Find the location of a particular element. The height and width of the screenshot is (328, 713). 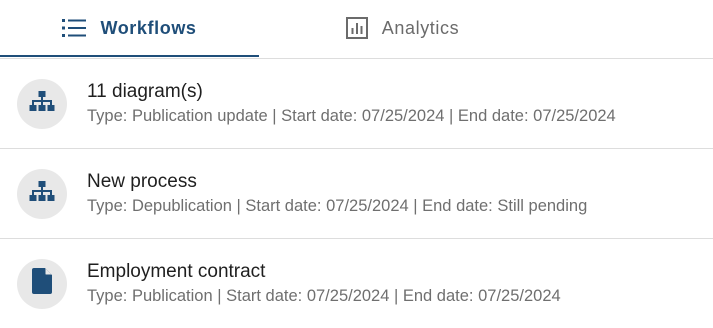

bar-chart-icon is located at coordinates (356, 28).